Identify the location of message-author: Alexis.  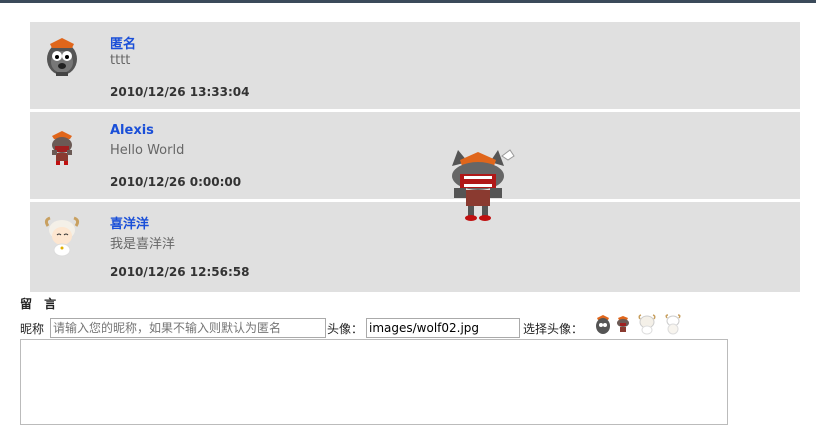
(132, 130).